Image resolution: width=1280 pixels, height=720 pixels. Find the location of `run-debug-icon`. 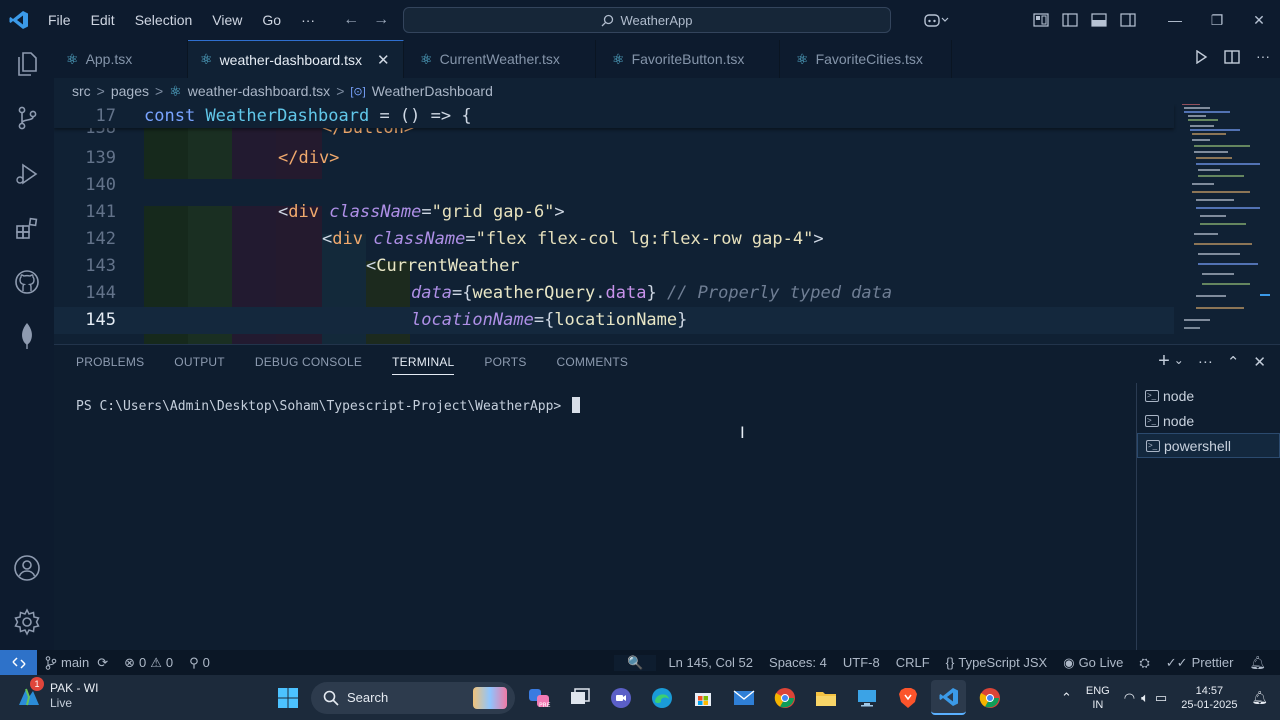

run-debug-icon is located at coordinates (27, 174).